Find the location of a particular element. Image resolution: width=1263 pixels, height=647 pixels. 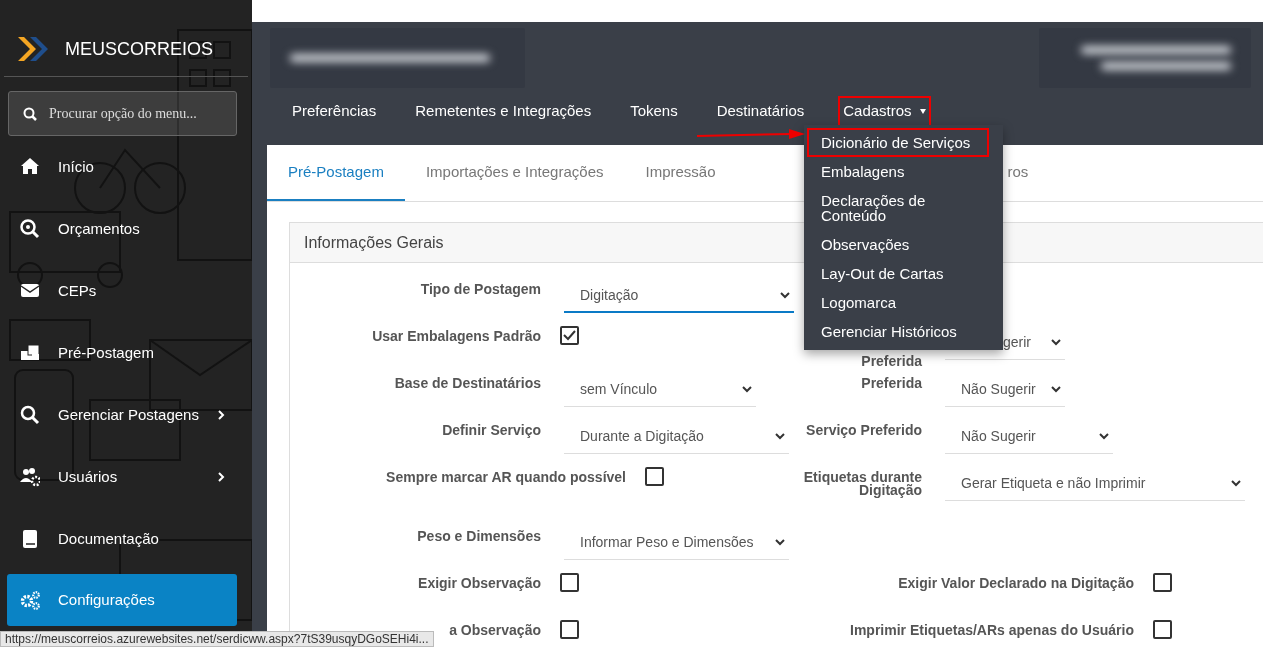

tab: Impressão is located at coordinates (680, 173).